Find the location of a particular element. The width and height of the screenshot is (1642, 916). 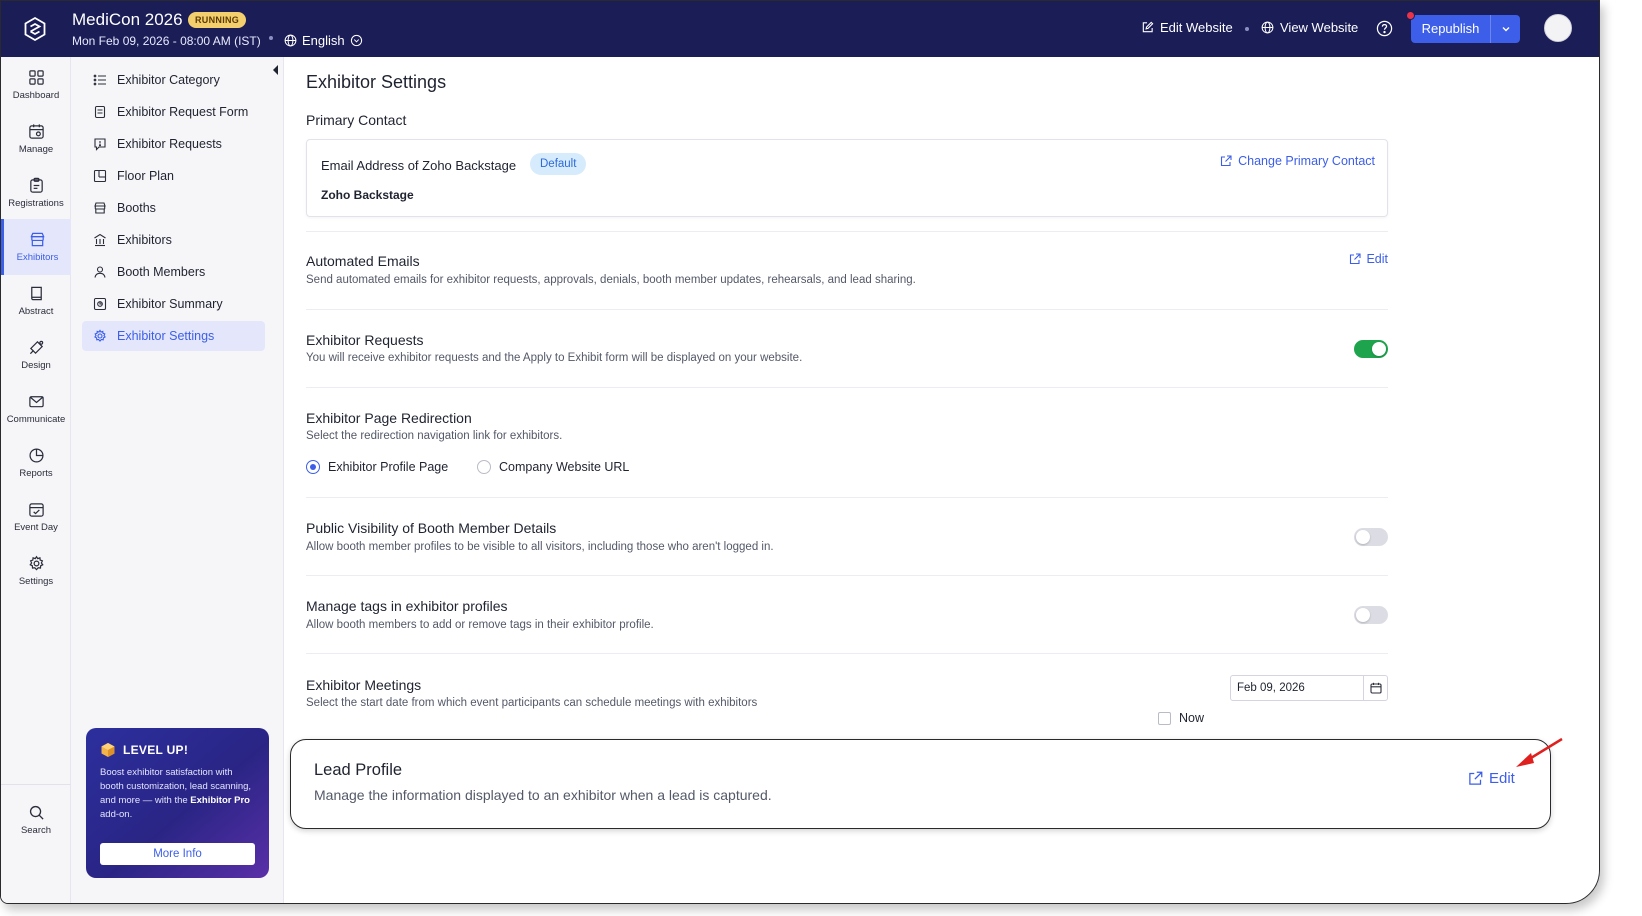

subnav-item-exhibitors: Exhibitors is located at coordinates (173, 240).